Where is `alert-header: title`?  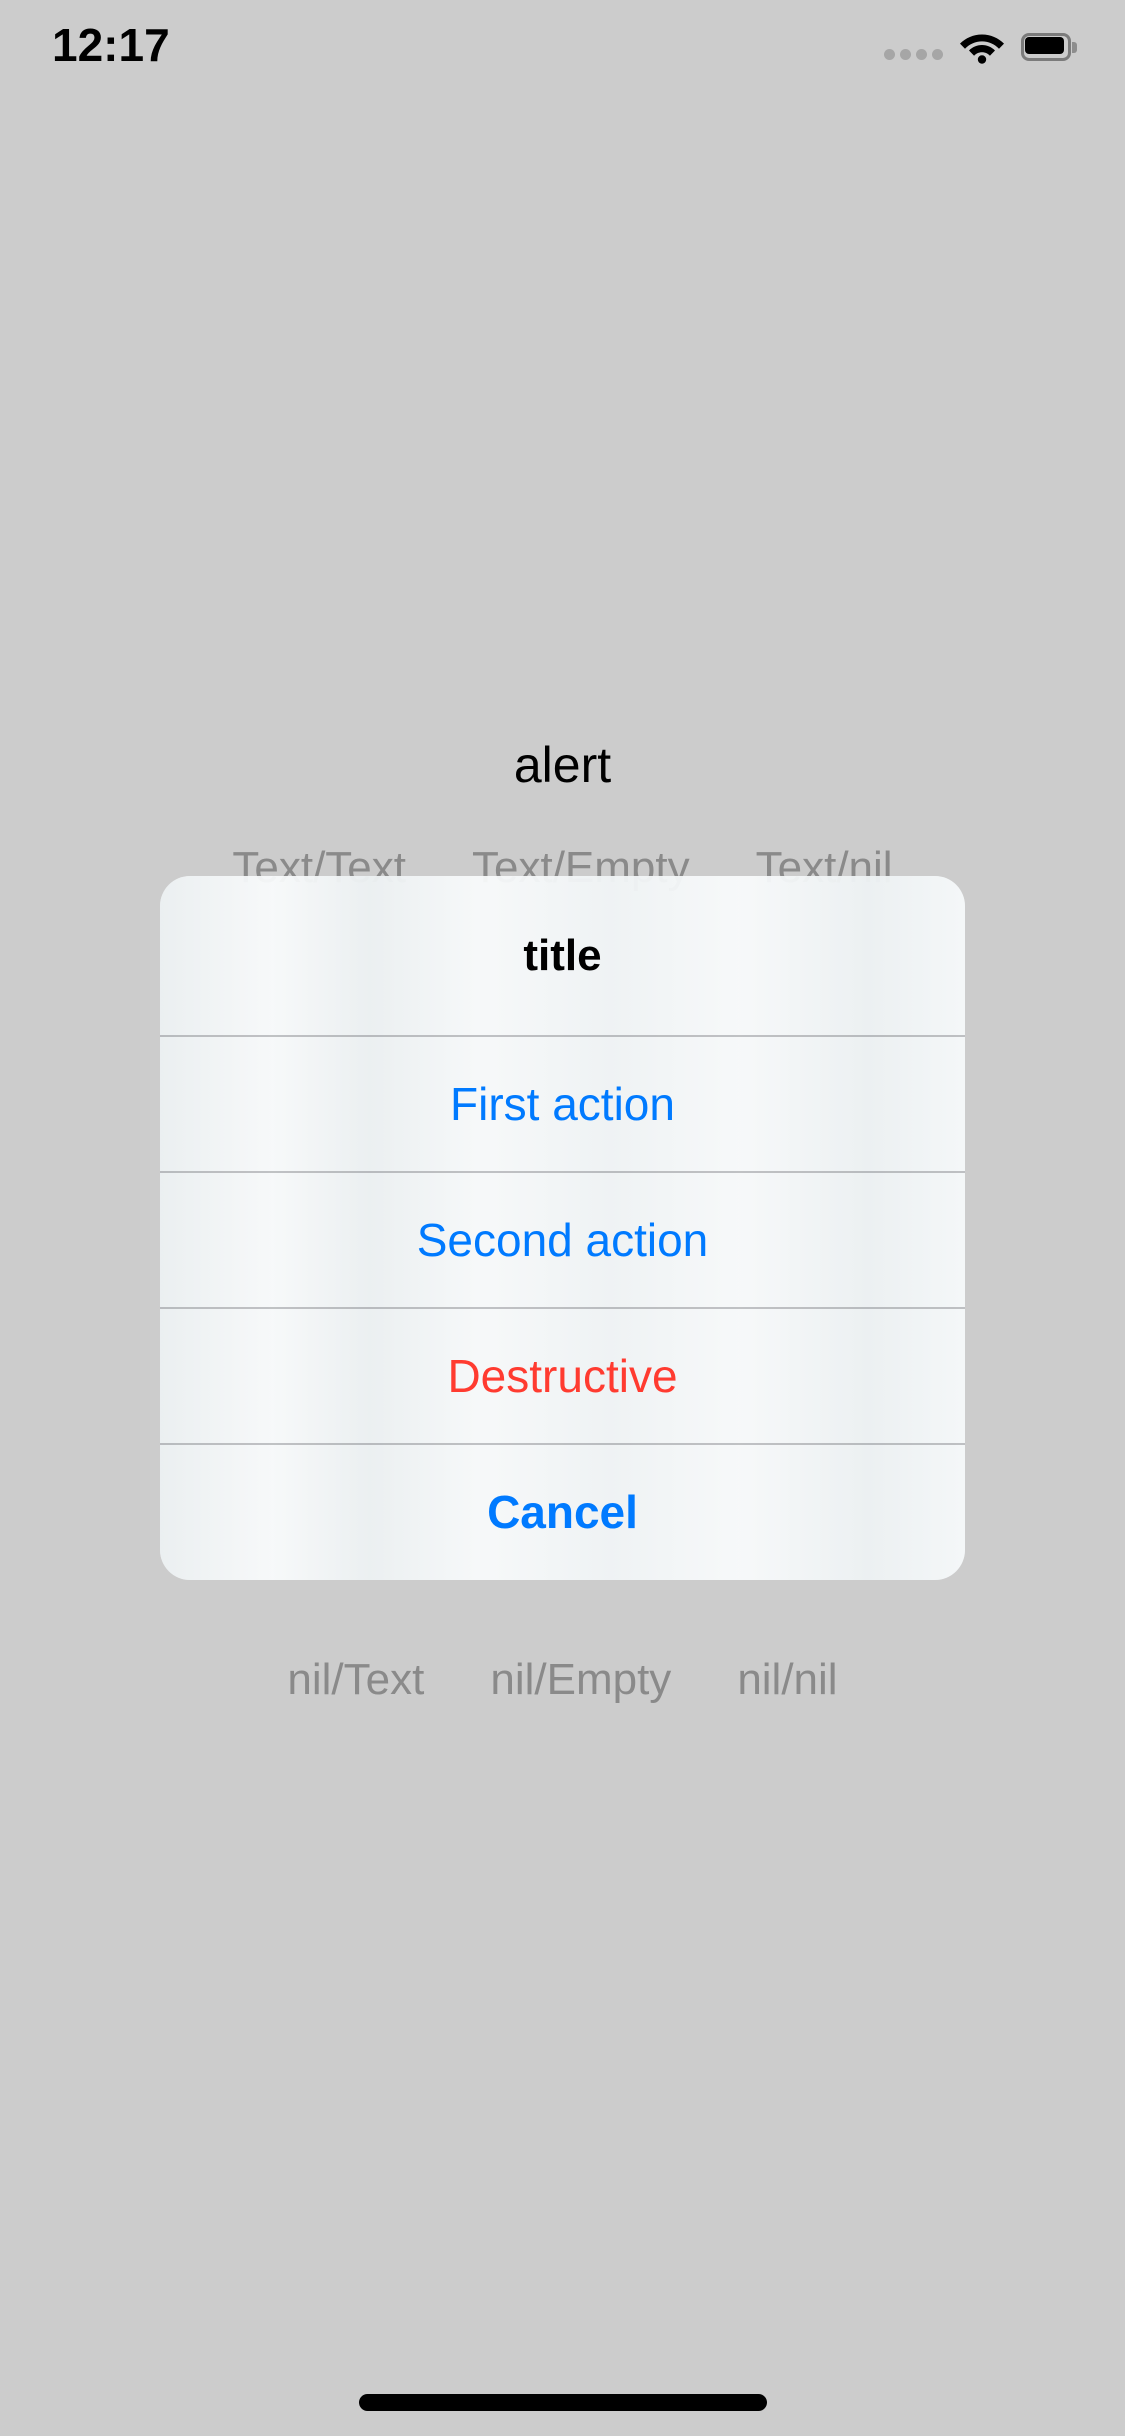
alert-header: title is located at coordinates (562, 955).